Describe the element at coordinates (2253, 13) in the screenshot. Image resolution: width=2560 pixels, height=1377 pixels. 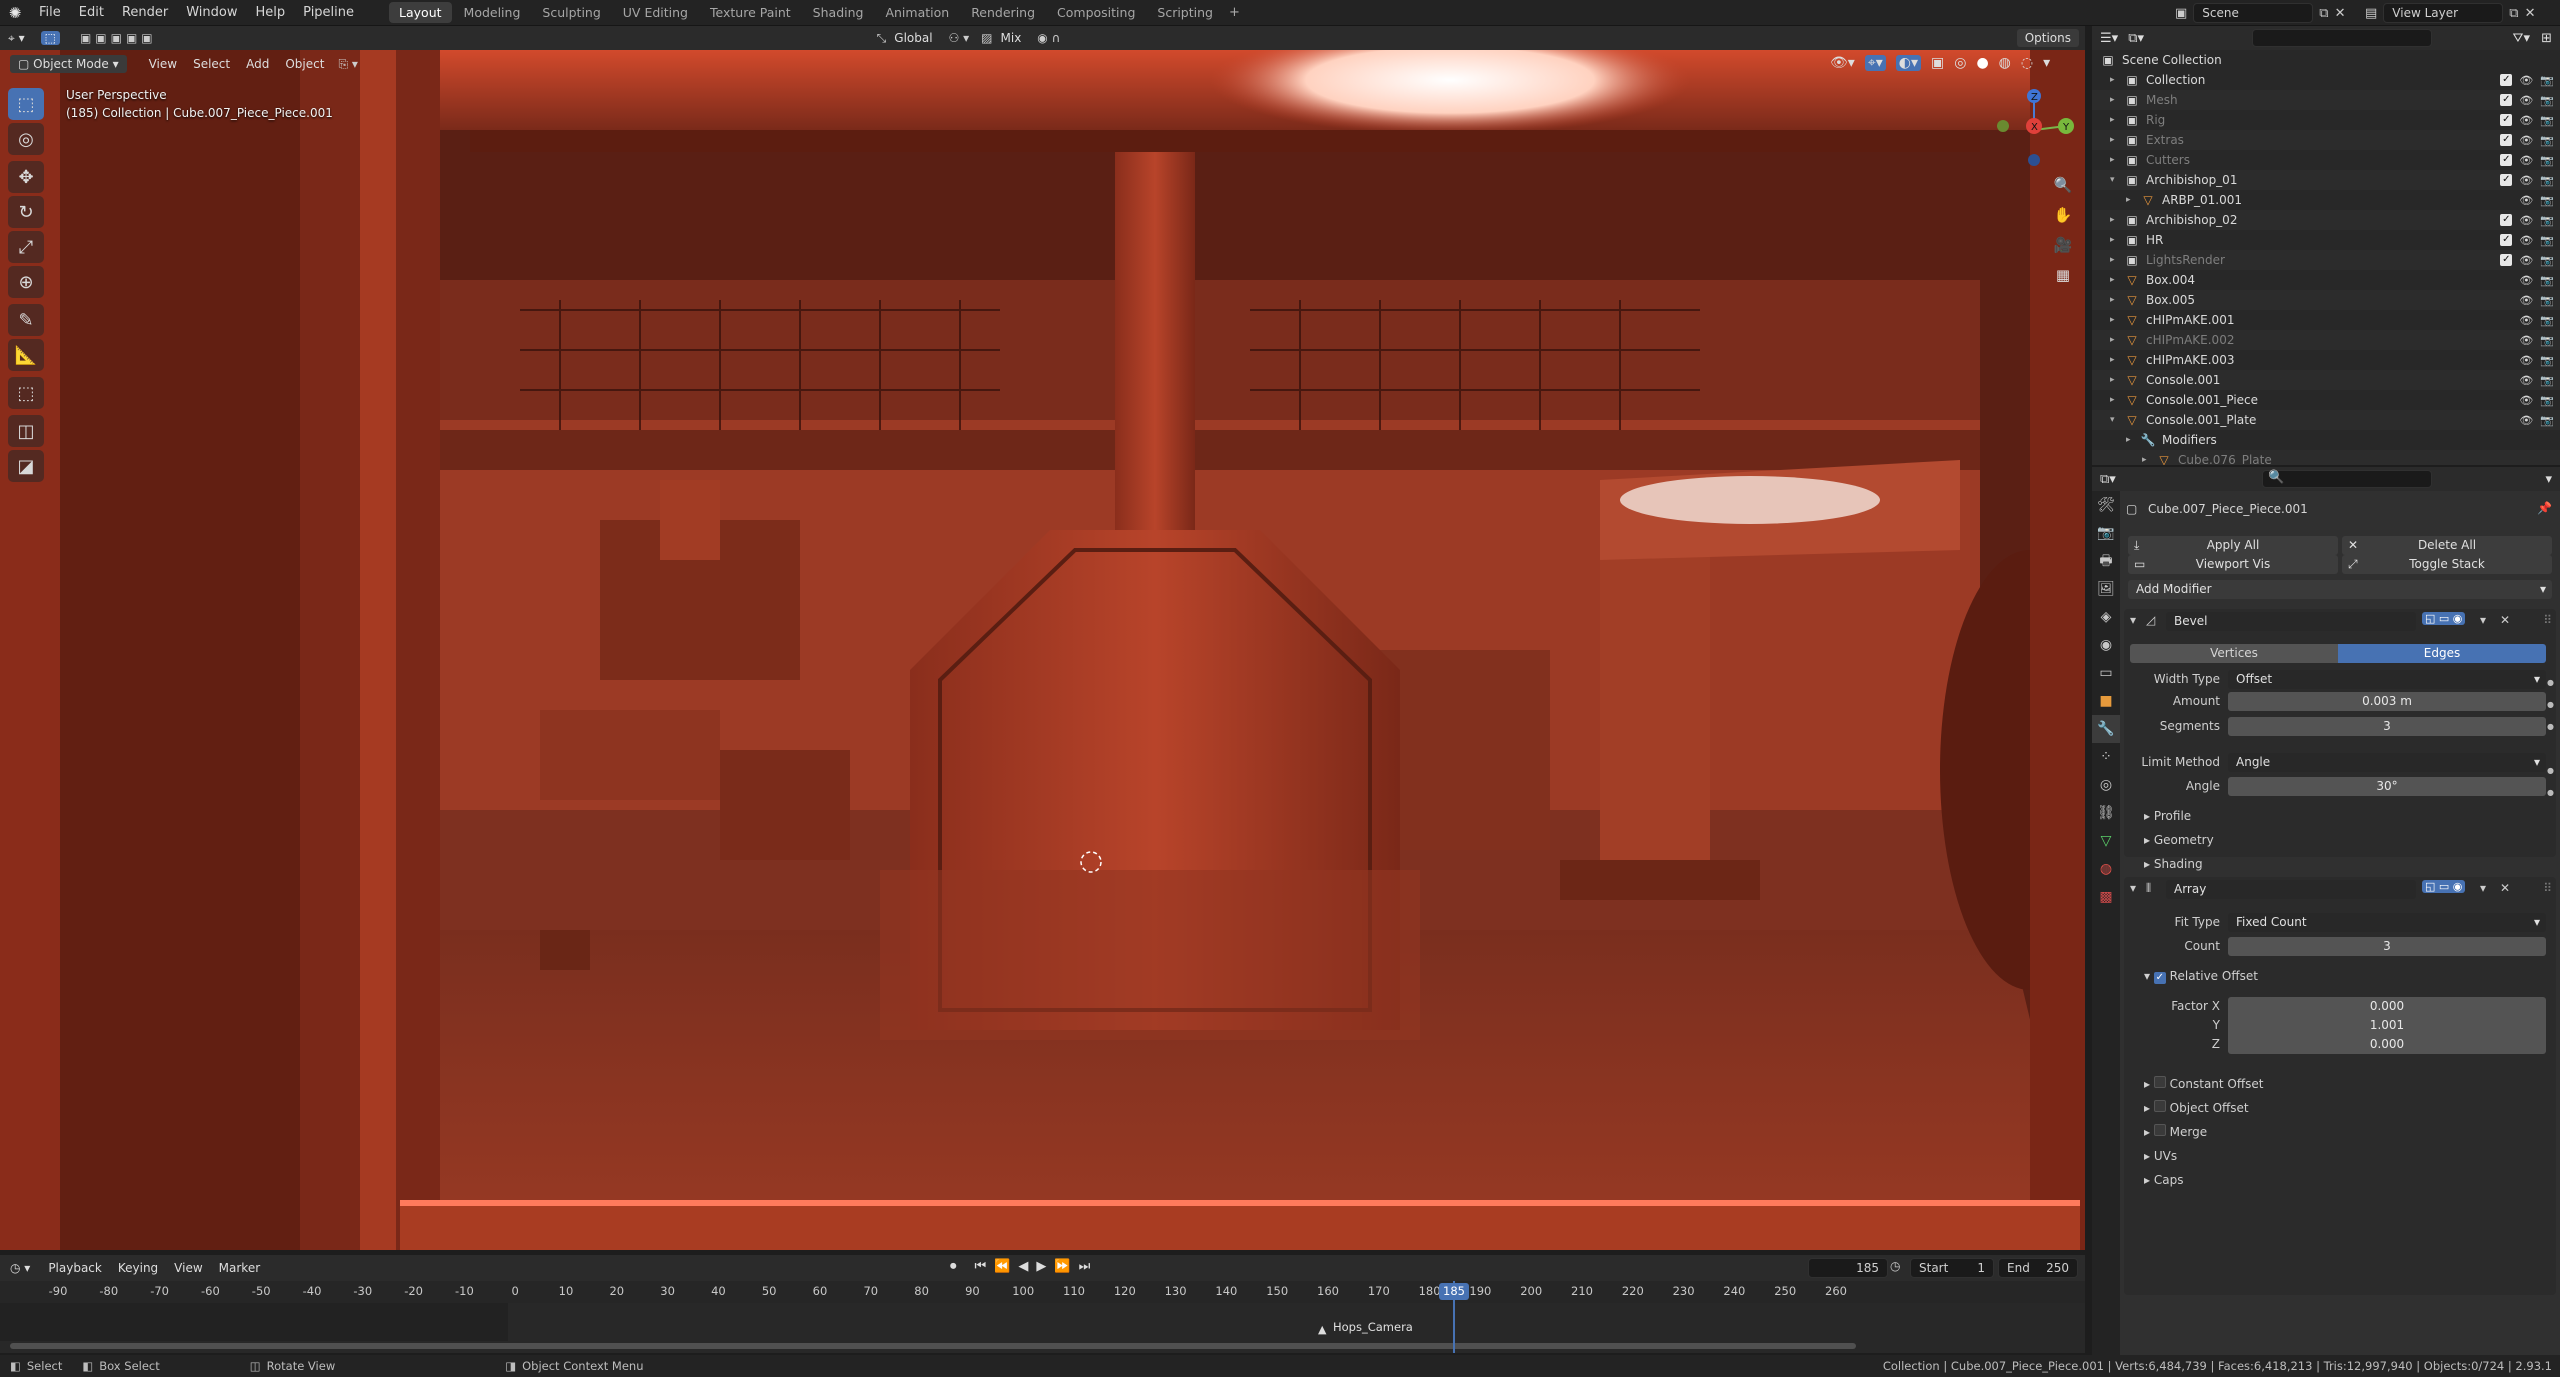
I see `scene-selector: Scene` at that location.